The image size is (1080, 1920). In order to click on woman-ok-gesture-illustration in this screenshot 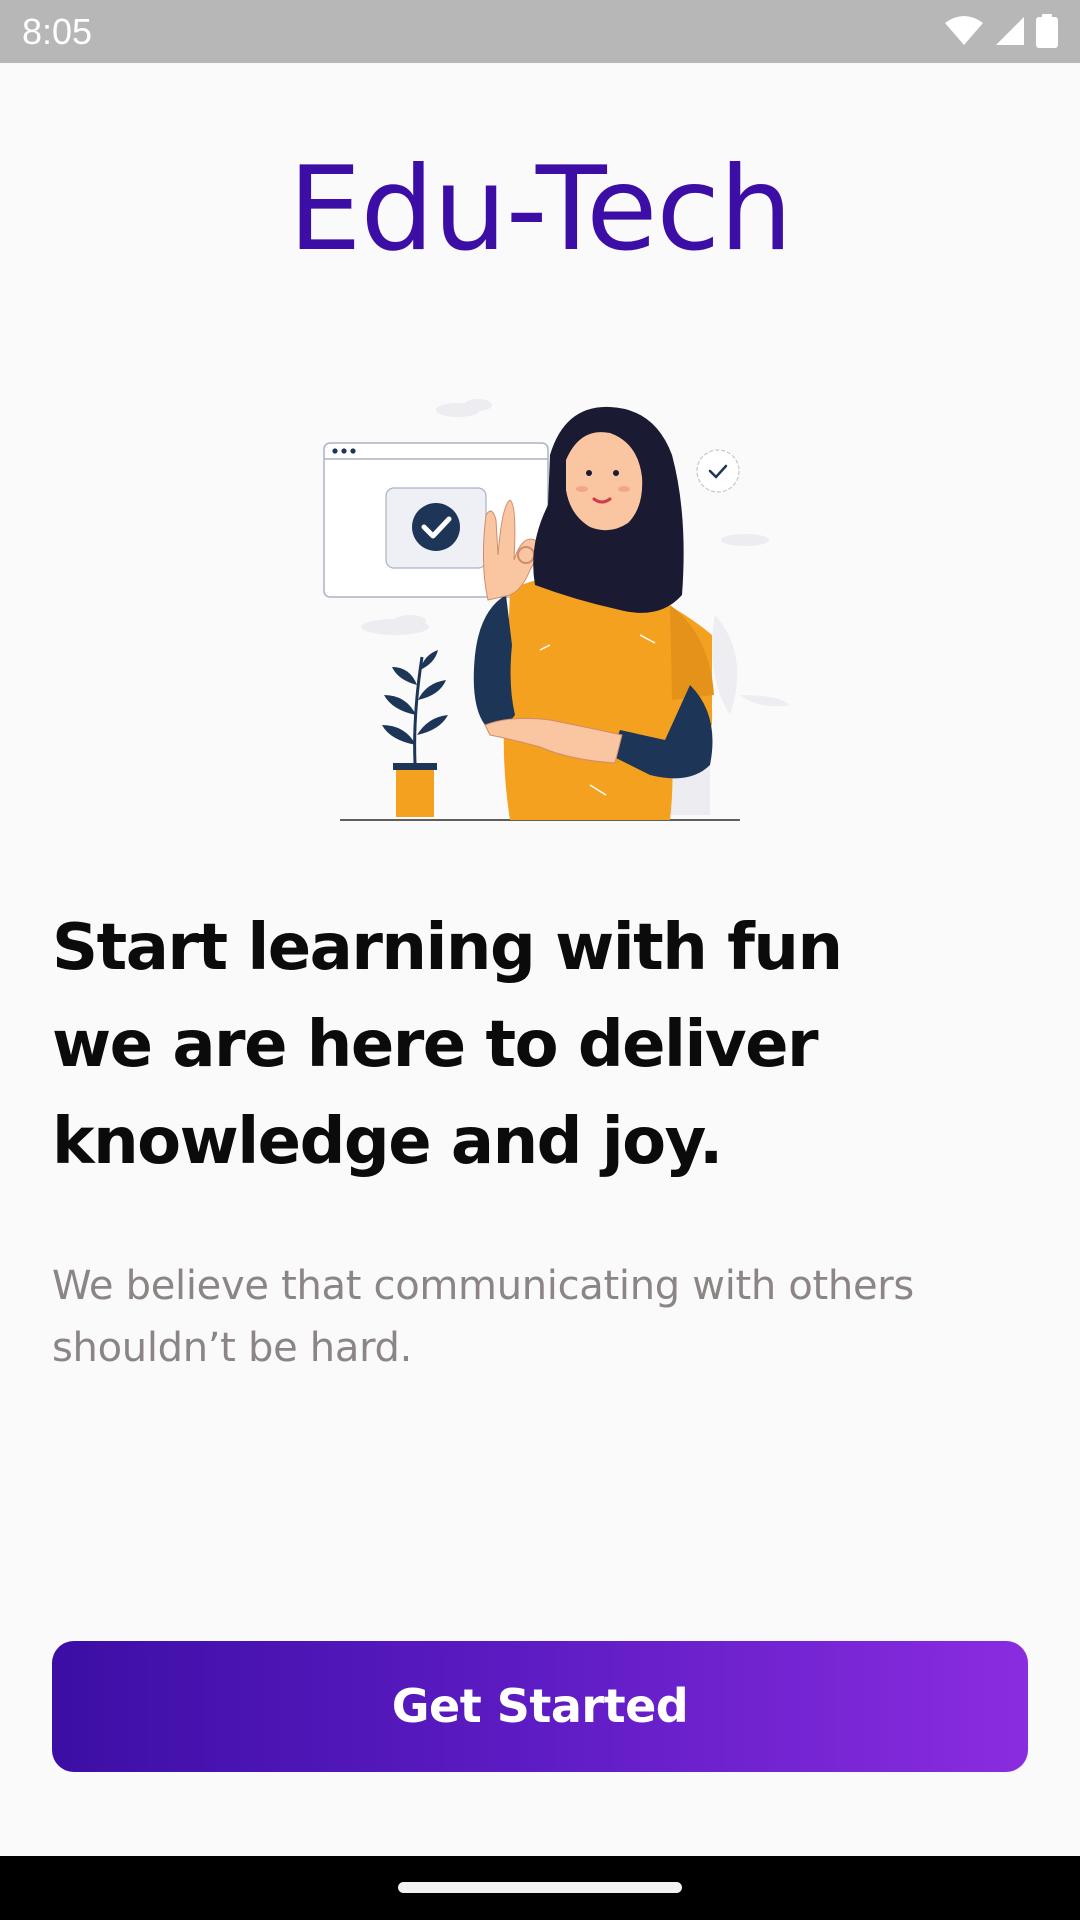, I will do `click(555, 612)`.